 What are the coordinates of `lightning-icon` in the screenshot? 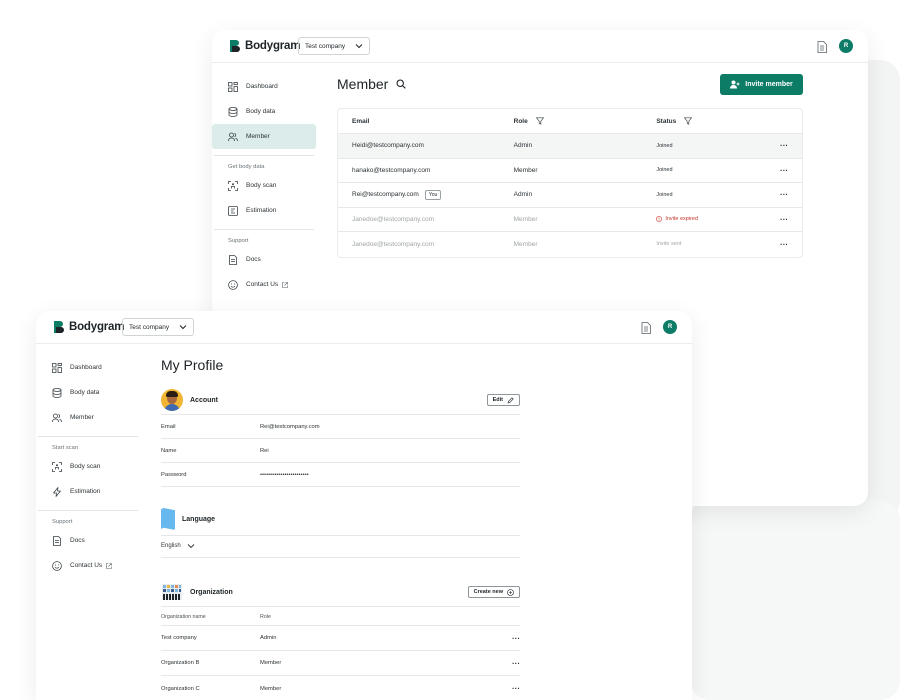 It's located at (57, 491).